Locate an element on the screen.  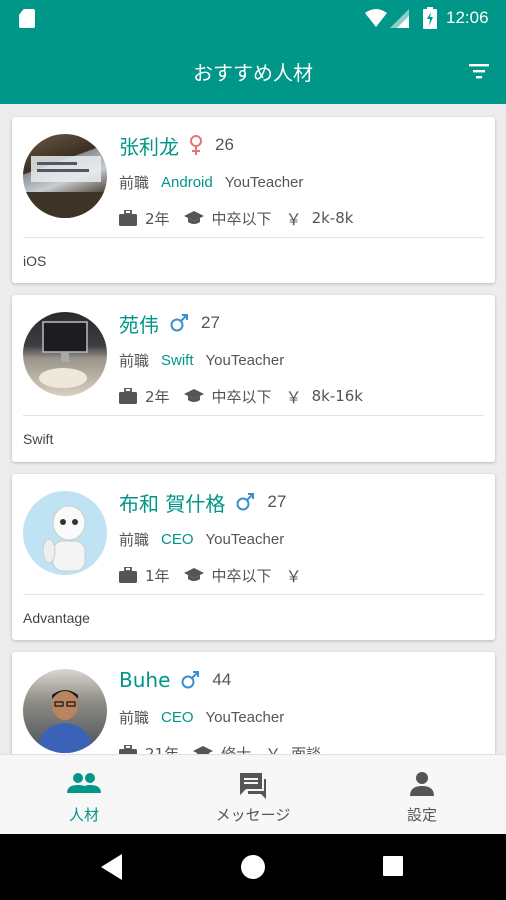
skill-tag: Advantage is located at coordinates (56, 618).